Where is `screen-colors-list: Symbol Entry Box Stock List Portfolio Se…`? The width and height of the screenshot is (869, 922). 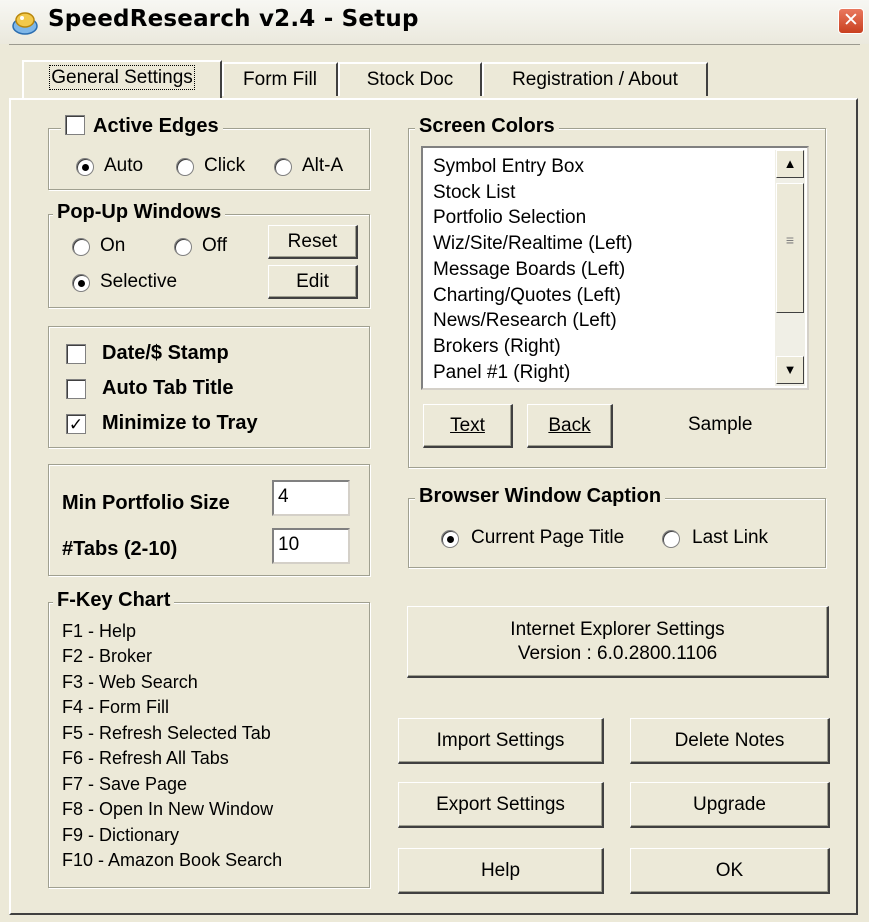 screen-colors-list: Symbol Entry Box Stock List Portfolio Se… is located at coordinates (615, 268).